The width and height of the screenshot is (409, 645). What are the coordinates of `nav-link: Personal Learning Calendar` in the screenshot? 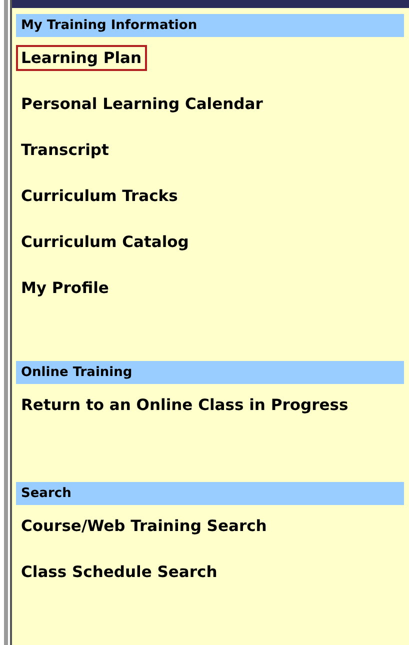 It's located at (142, 104).